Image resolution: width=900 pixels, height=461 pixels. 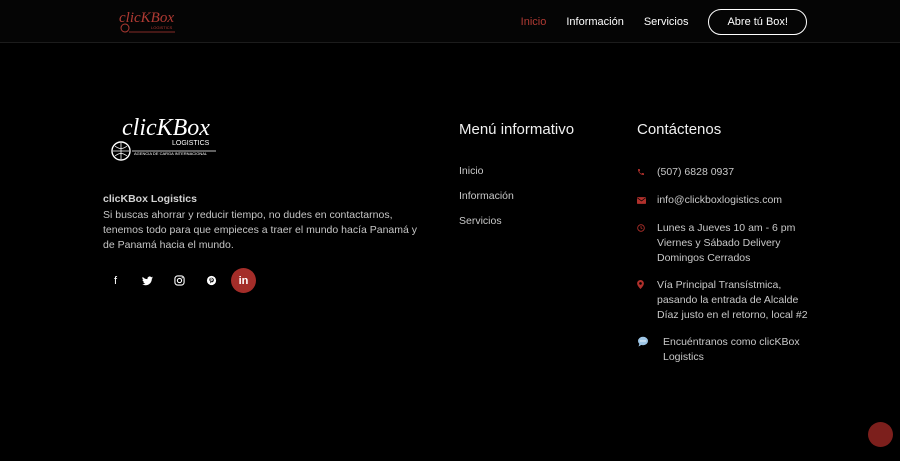 I want to click on chat-widget-button, so click(x=880, y=434).